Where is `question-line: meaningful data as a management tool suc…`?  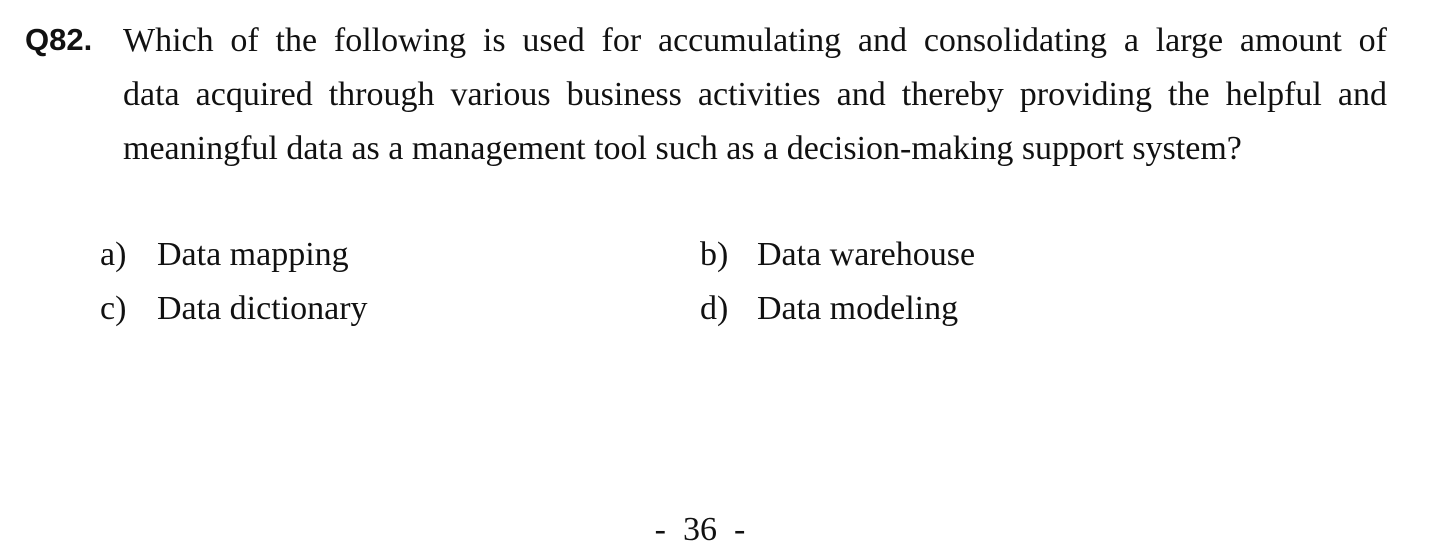 question-line: meaningful data as a management tool suc… is located at coordinates (682, 148).